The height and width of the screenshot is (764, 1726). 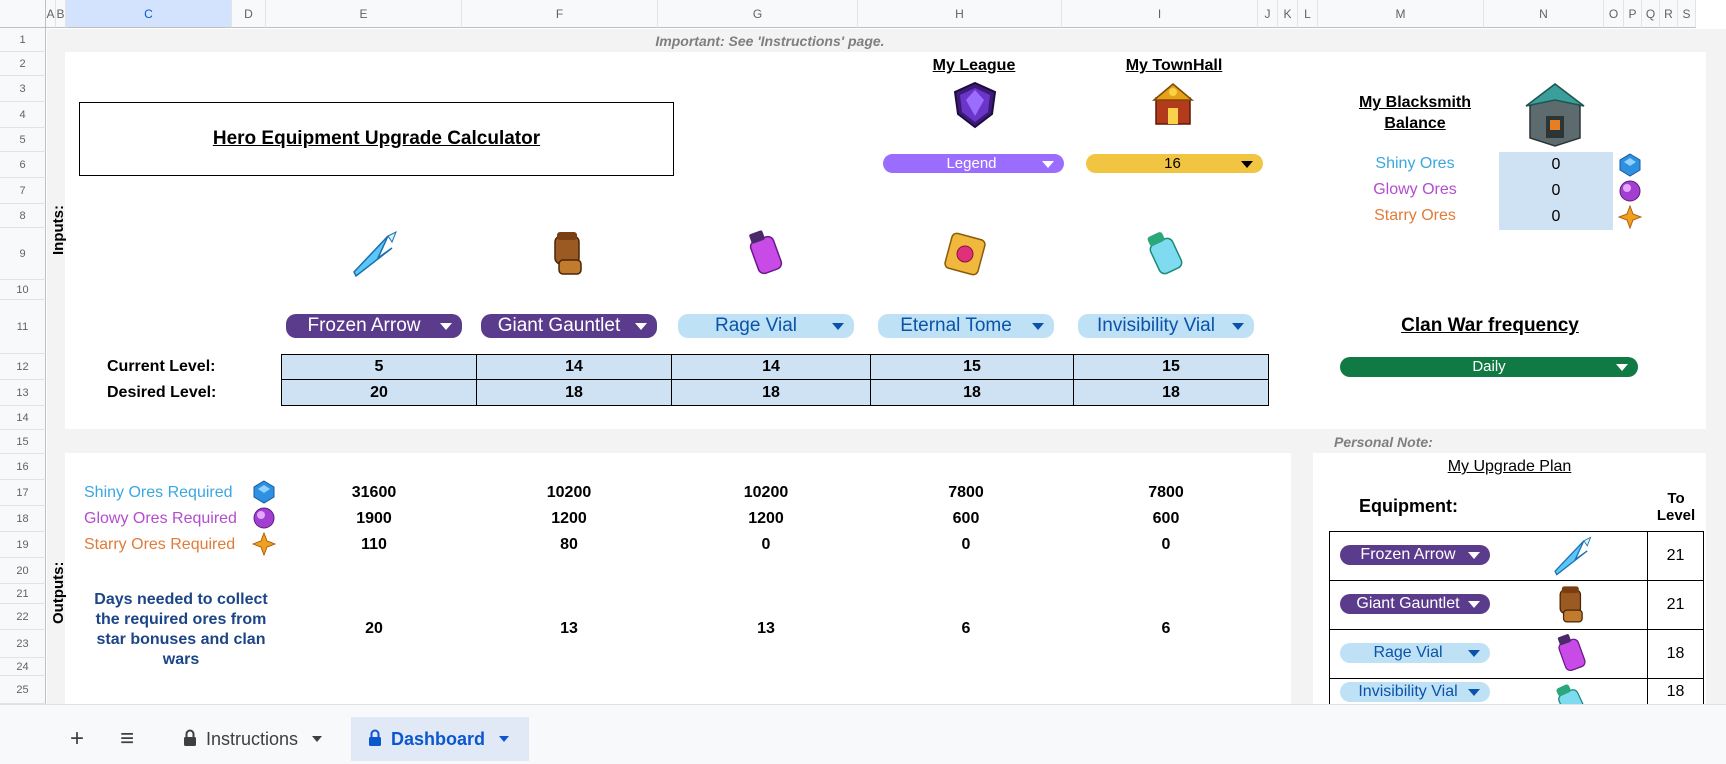 I want to click on row-header-24: 24, so click(x=23, y=667).